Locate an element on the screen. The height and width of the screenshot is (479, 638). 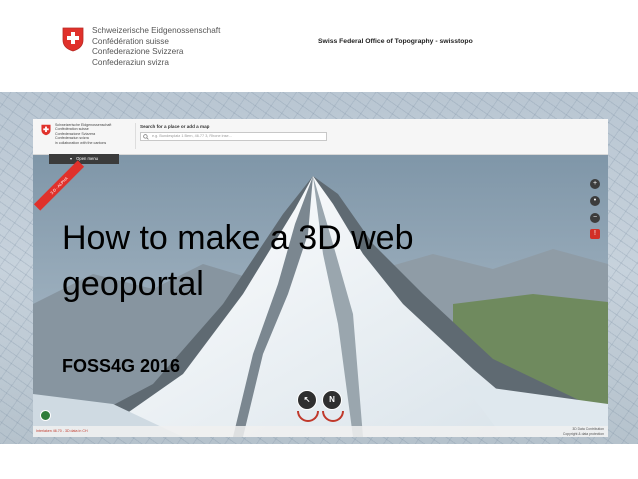
open-menu-label: Open menu is located at coordinates (87, 158).